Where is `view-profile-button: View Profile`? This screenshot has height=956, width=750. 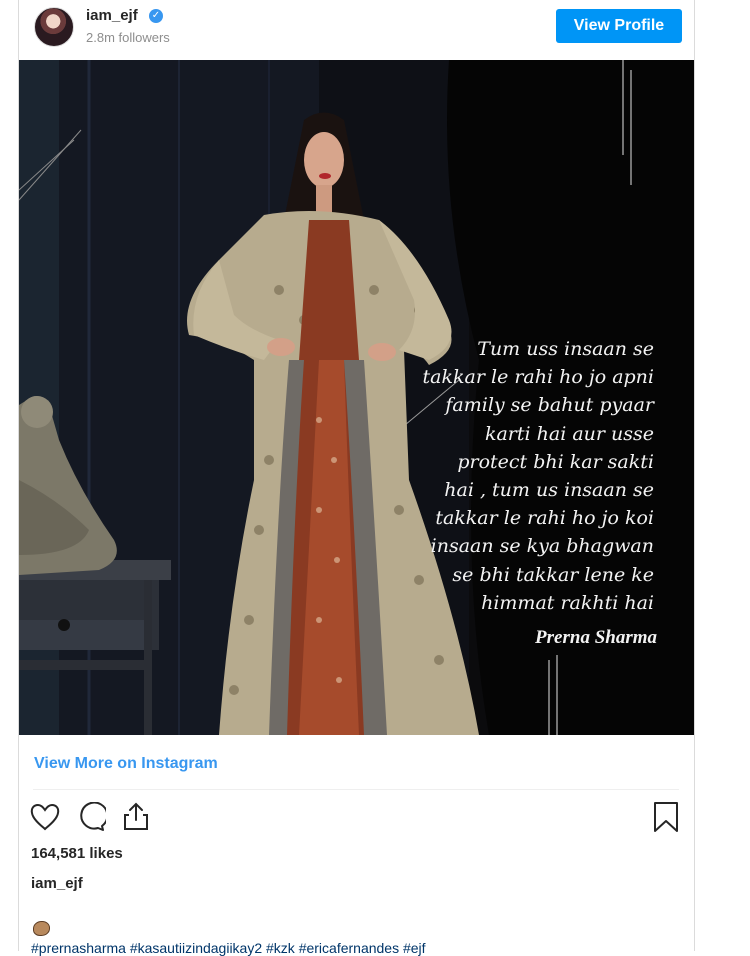 view-profile-button: View Profile is located at coordinates (619, 26).